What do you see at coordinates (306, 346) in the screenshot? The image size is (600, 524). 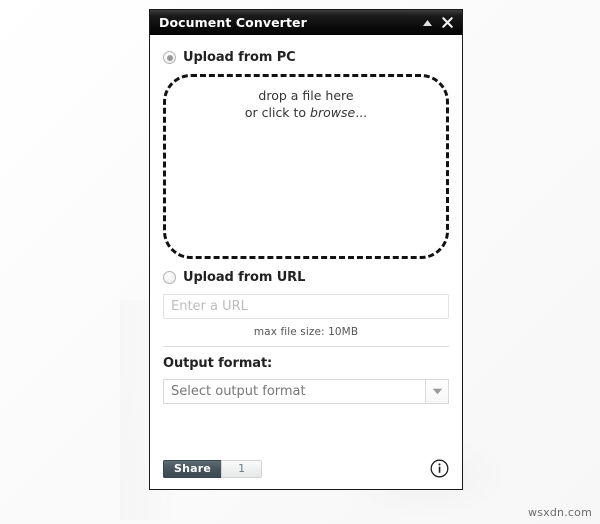 I see `section-divider` at bounding box center [306, 346].